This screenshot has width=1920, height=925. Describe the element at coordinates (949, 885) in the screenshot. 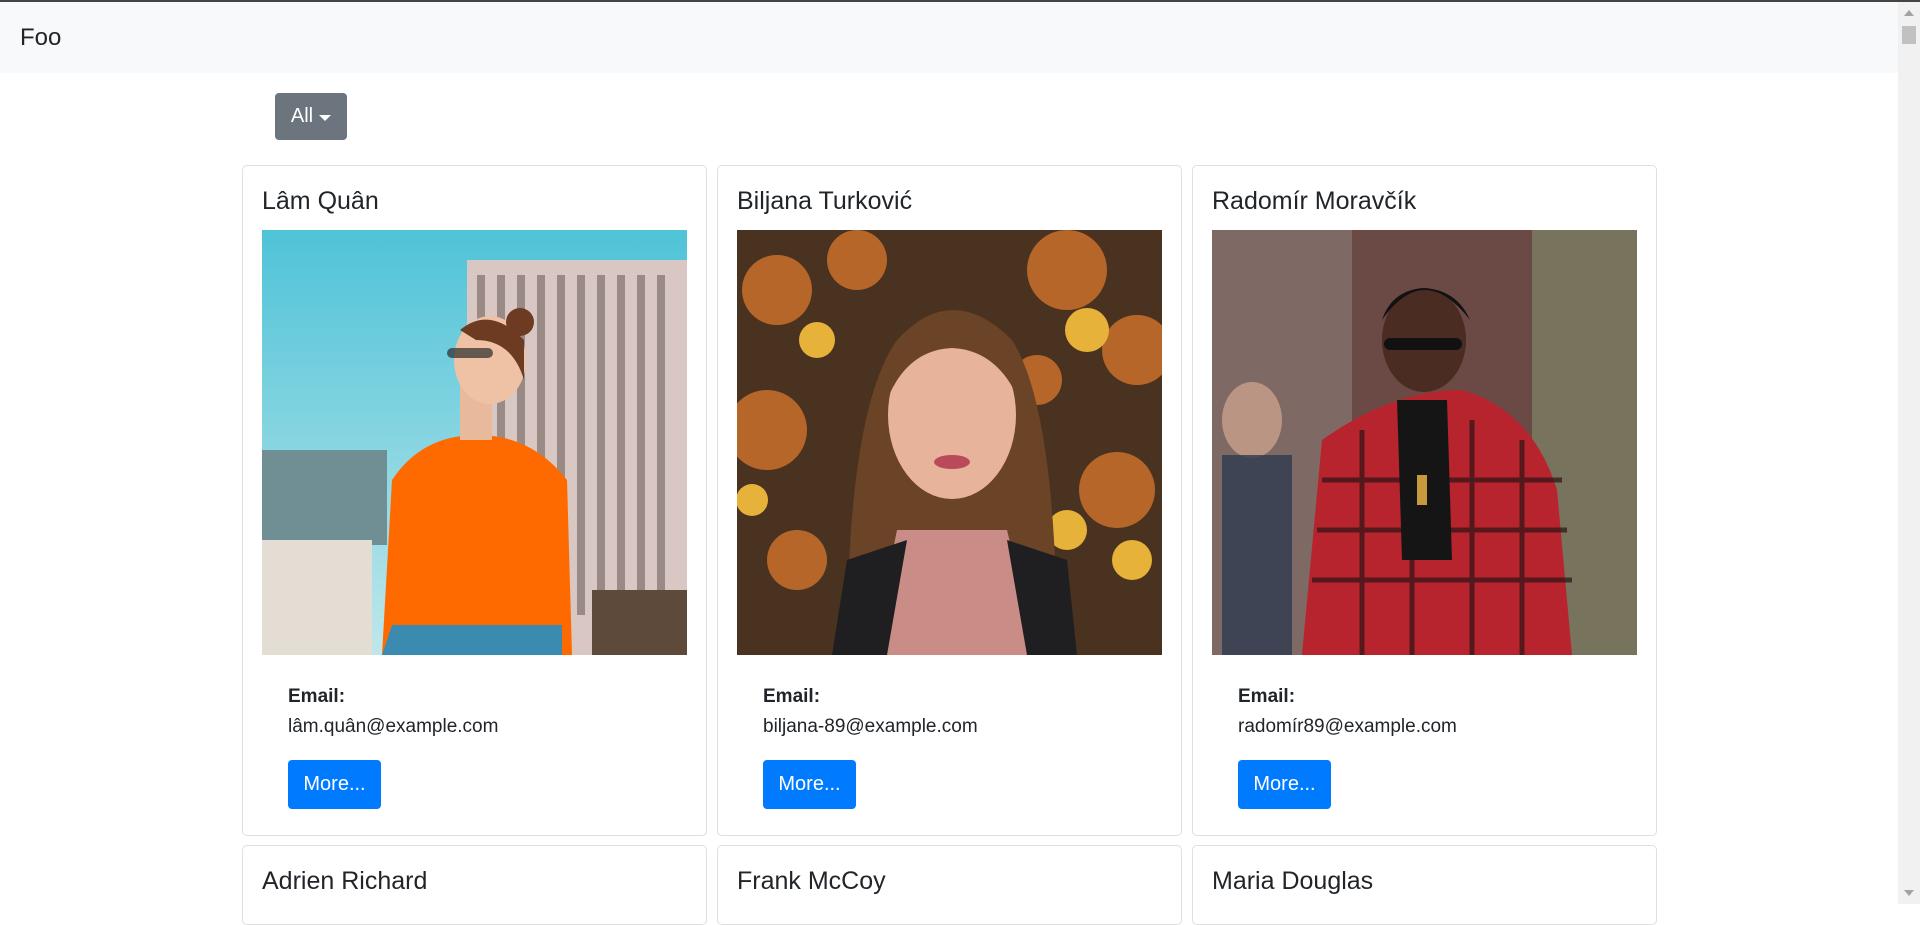

I see `person-card: Frank McCoy` at that location.